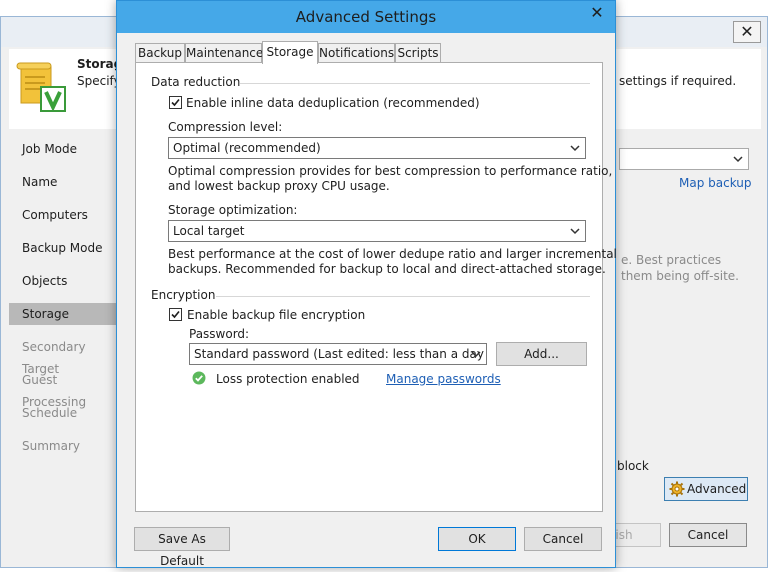  Describe the element at coordinates (64, 389) in the screenshot. I see `wizard-step-guest-processing: Guest Processing` at that location.